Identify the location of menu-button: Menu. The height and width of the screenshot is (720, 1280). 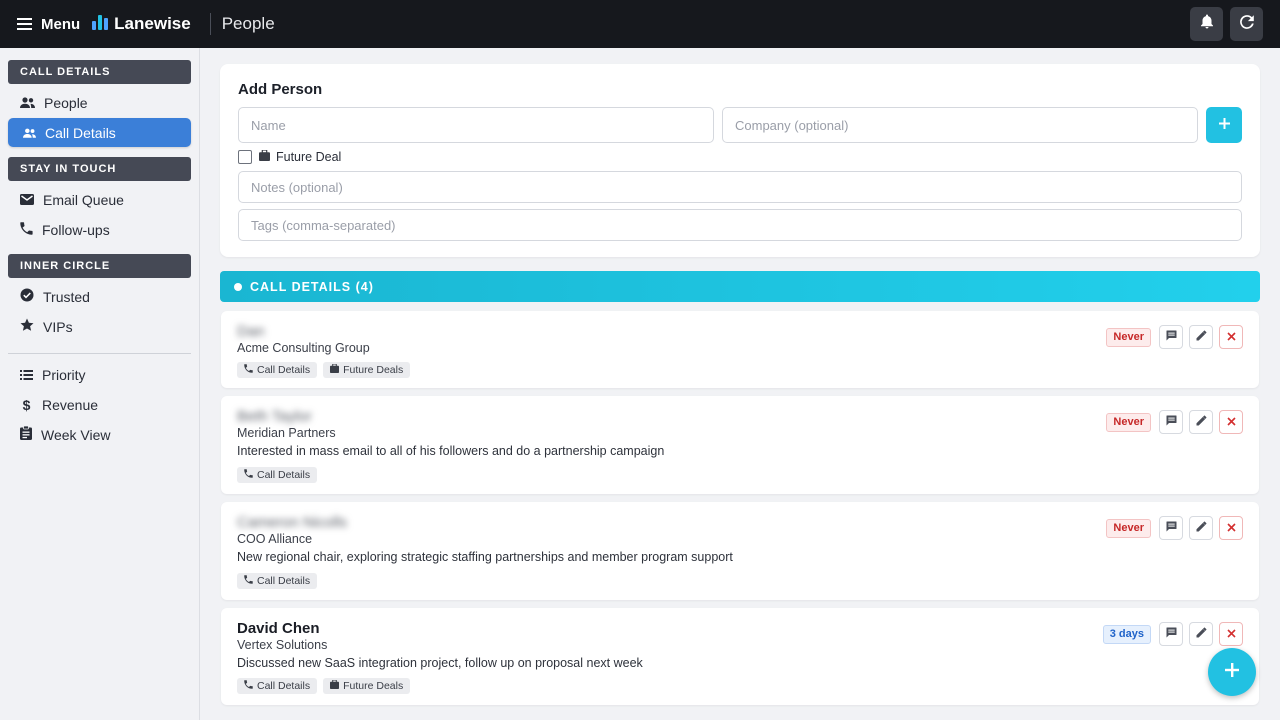
(48, 24).